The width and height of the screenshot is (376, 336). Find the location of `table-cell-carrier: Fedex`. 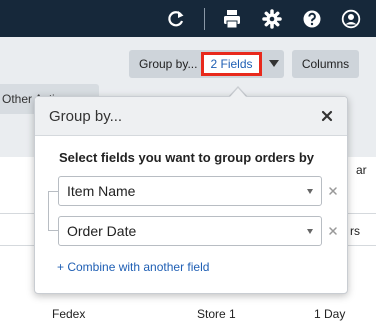

table-cell-carrier: Fedex is located at coordinates (69, 314).